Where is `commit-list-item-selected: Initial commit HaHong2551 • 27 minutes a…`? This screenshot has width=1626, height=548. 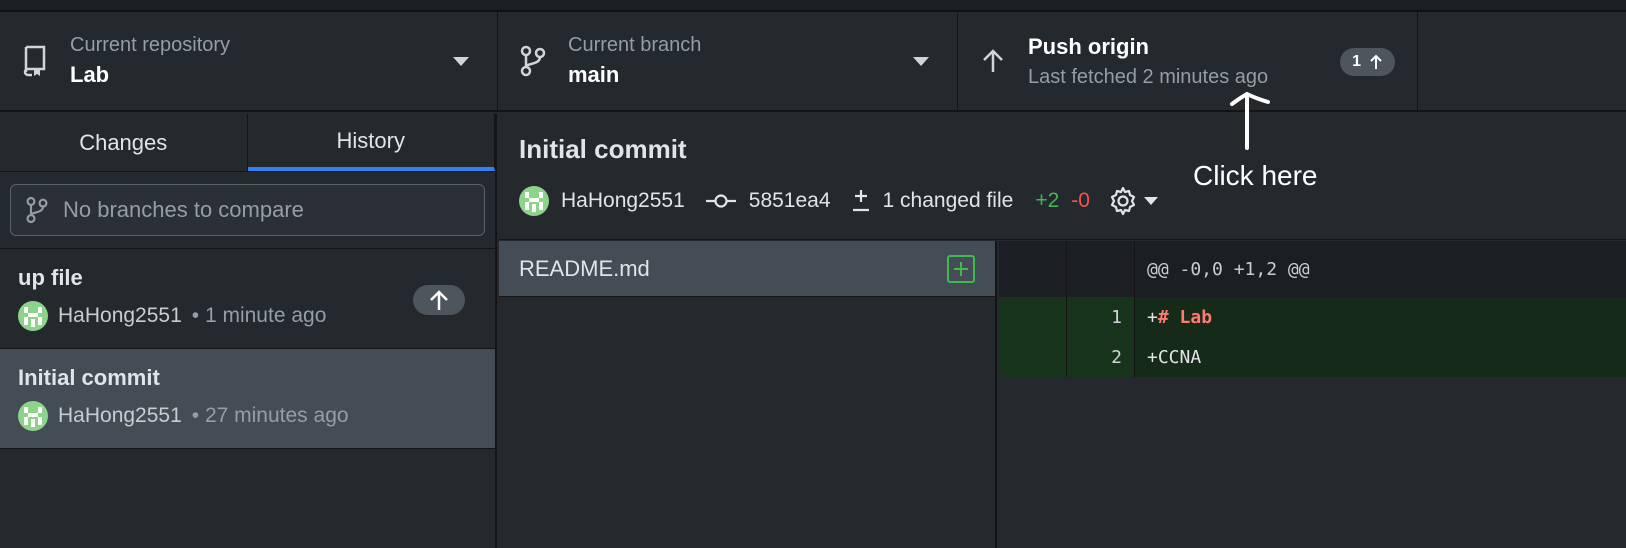
commit-list-item-selected: Initial commit HaHong2551 • 27 minutes a… is located at coordinates (247, 399).